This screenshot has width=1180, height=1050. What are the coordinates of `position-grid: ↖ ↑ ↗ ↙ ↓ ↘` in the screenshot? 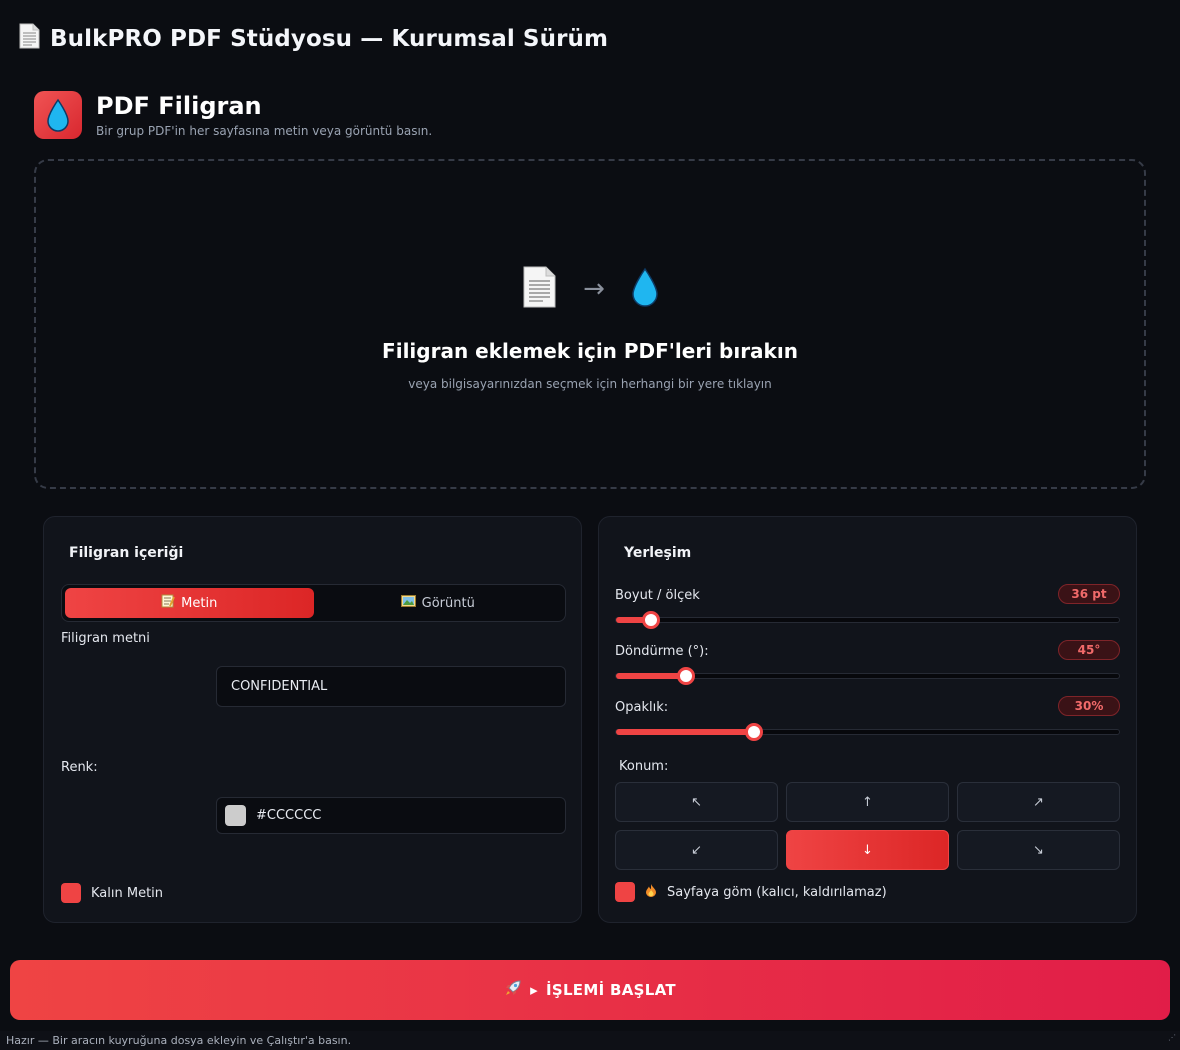 It's located at (867, 826).